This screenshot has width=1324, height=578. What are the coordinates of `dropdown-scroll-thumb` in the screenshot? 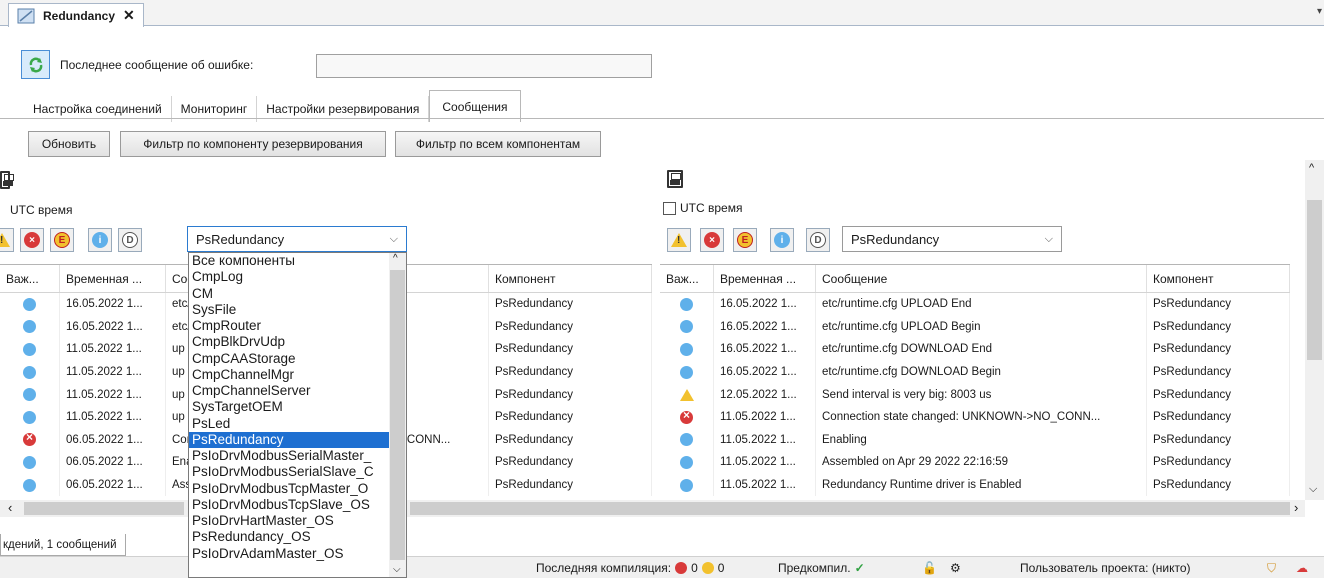 It's located at (397, 415).